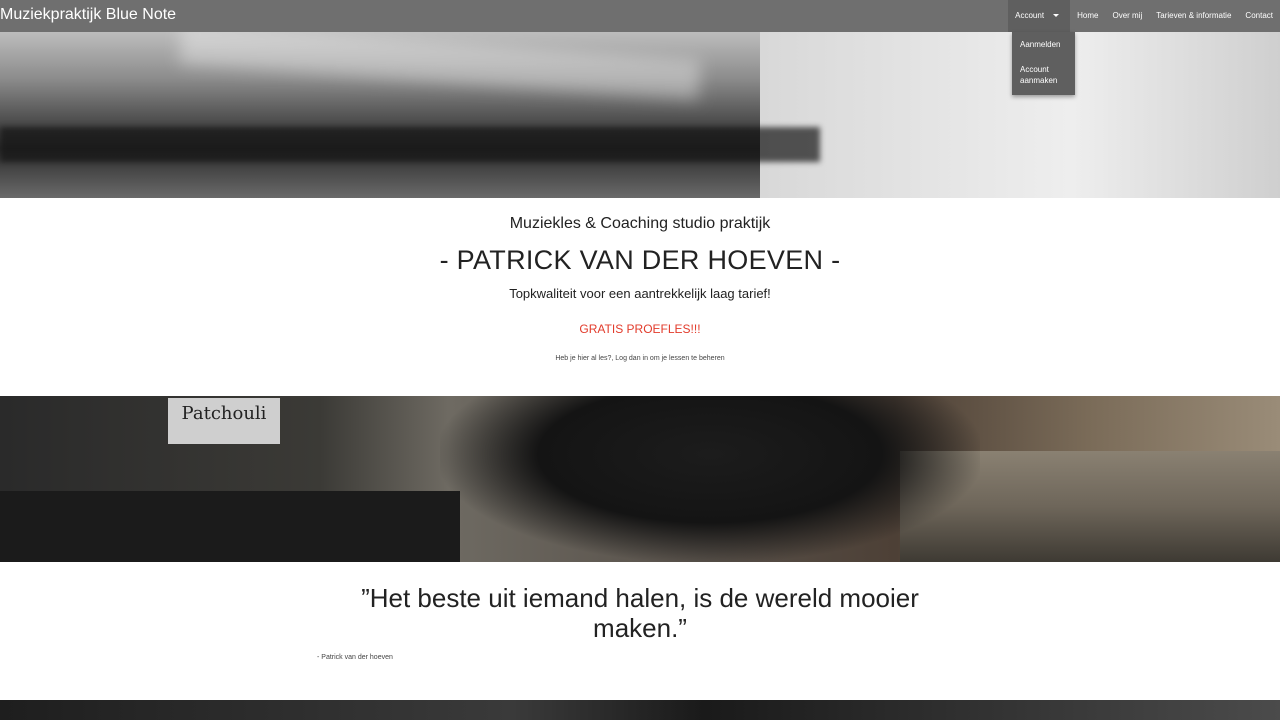 The height and width of the screenshot is (720, 1280). What do you see at coordinates (1193, 16) in the screenshot?
I see `nav-pricing: Tarieven & informatie` at bounding box center [1193, 16].